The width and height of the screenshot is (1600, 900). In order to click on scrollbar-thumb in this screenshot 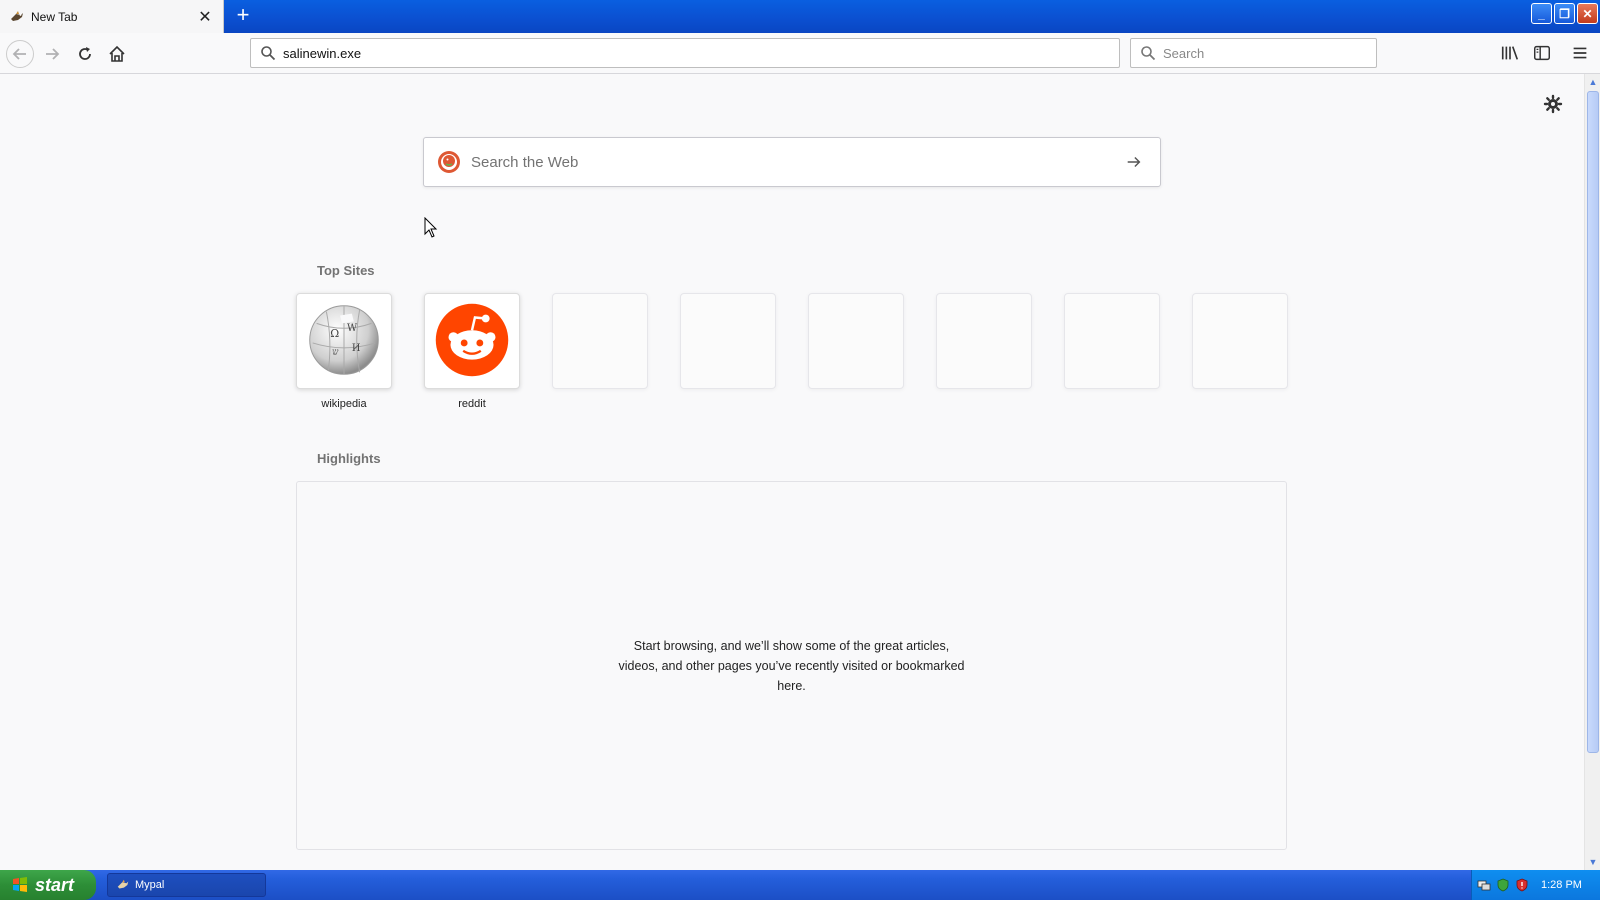, I will do `click(1593, 422)`.